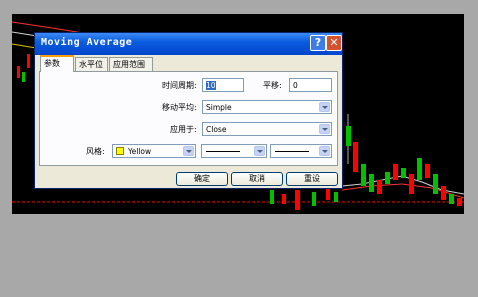  I want to click on line-style-sample, so click(223, 151).